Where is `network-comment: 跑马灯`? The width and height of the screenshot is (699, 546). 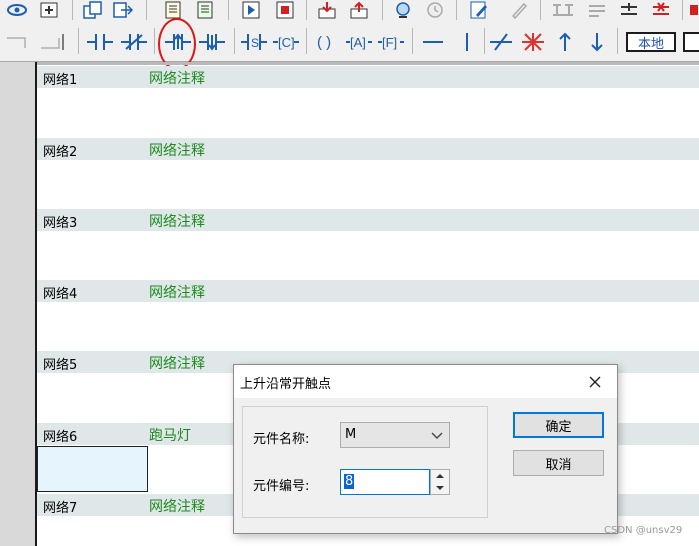 network-comment: 跑马灯 is located at coordinates (170, 435).